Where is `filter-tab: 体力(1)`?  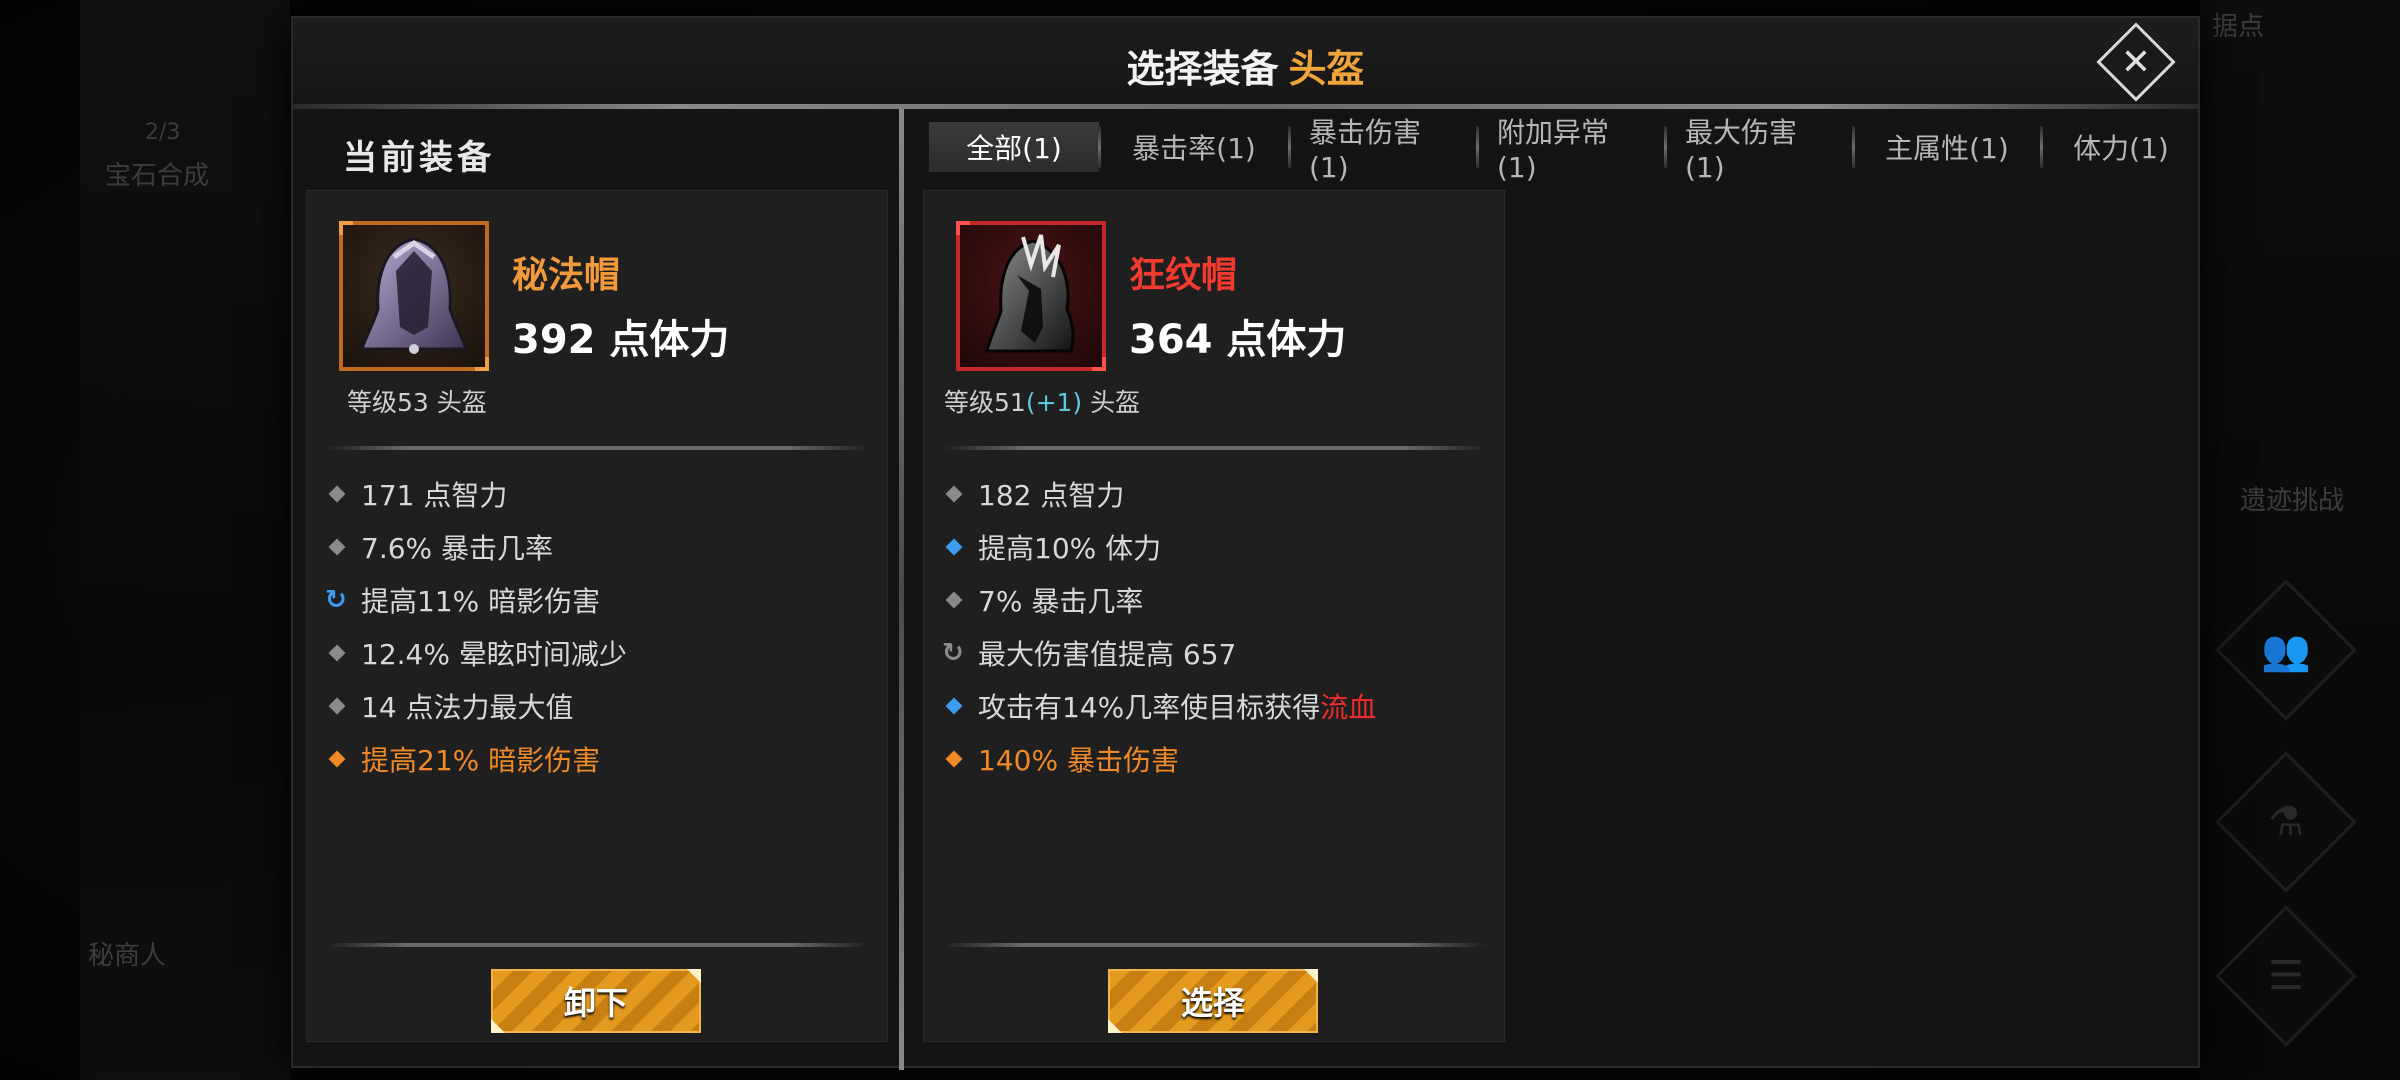
filter-tab: 体力(1) is located at coordinates (2121, 147).